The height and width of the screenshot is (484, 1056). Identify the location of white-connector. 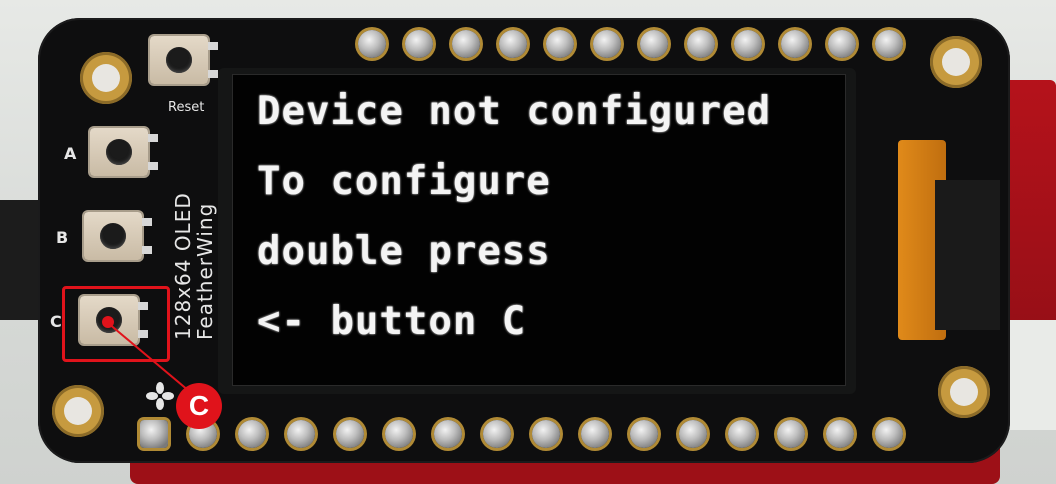
(1033, 375).